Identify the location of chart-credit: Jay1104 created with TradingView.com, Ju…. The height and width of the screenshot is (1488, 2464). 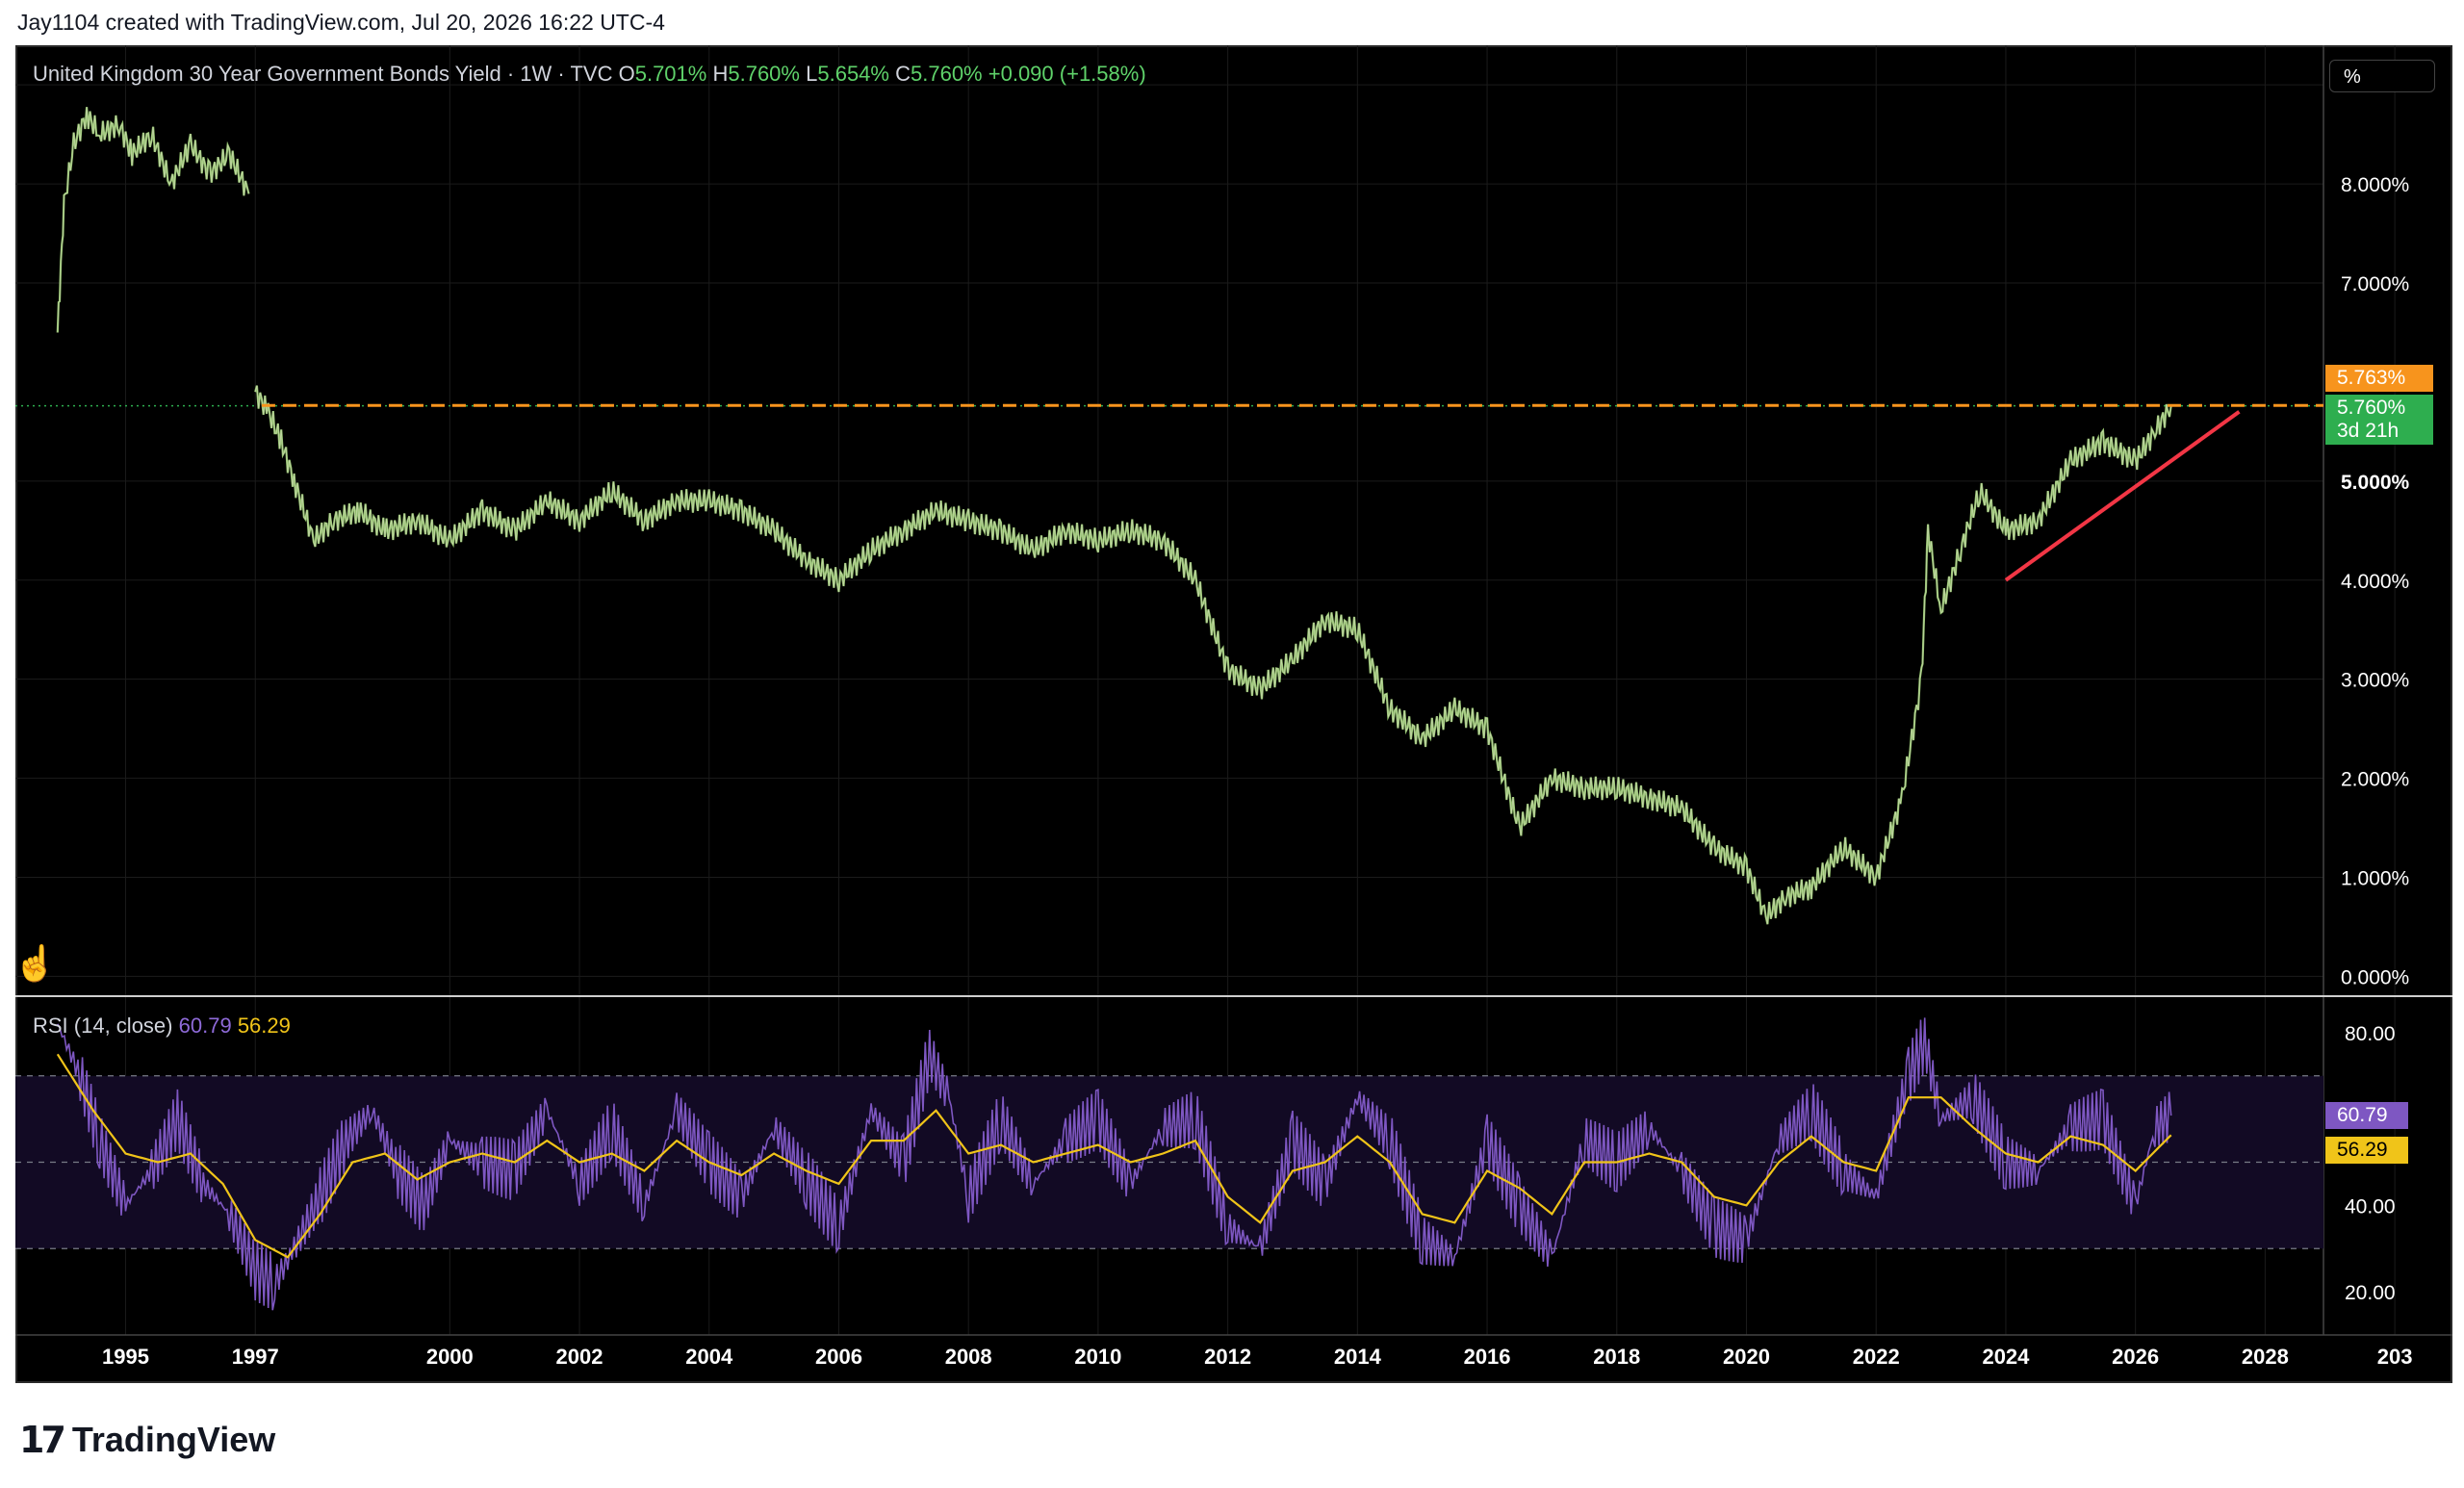
(341, 23).